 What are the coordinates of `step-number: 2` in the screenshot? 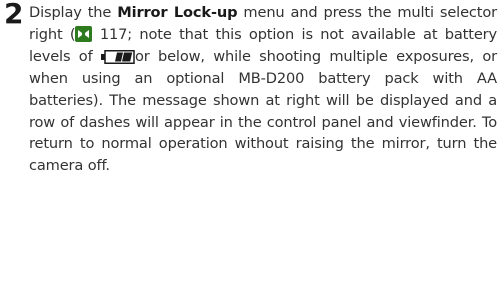 It's located at (14, 15).